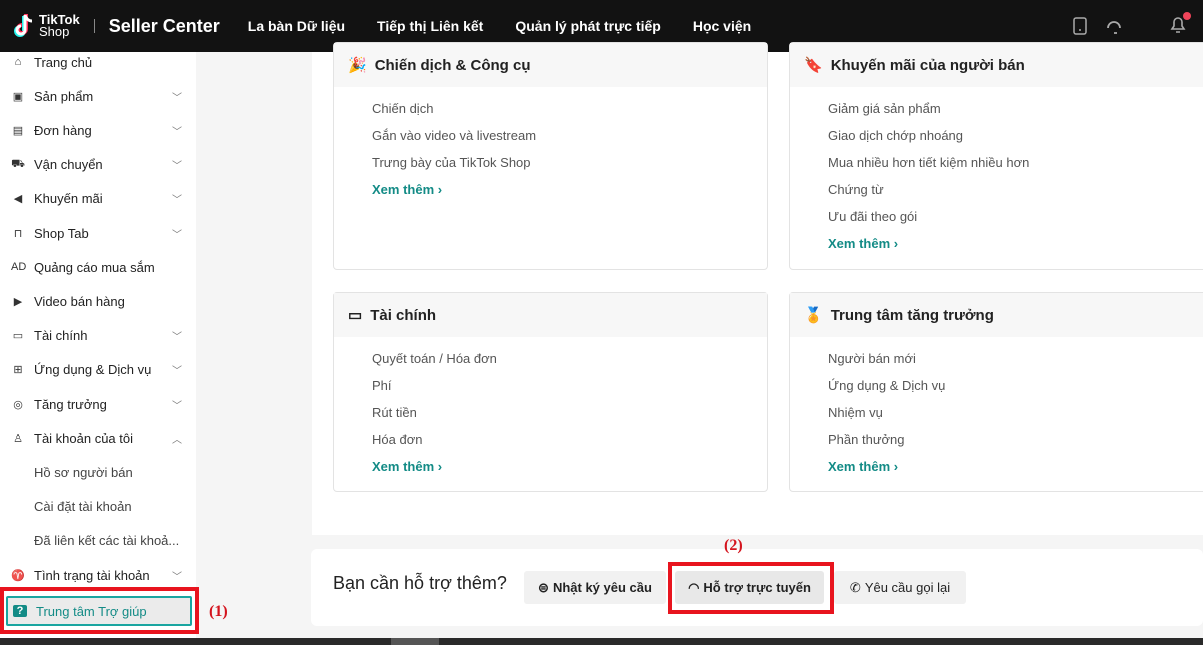  Describe the element at coordinates (1180, 25) in the screenshot. I see `notification-bell-icon` at that location.